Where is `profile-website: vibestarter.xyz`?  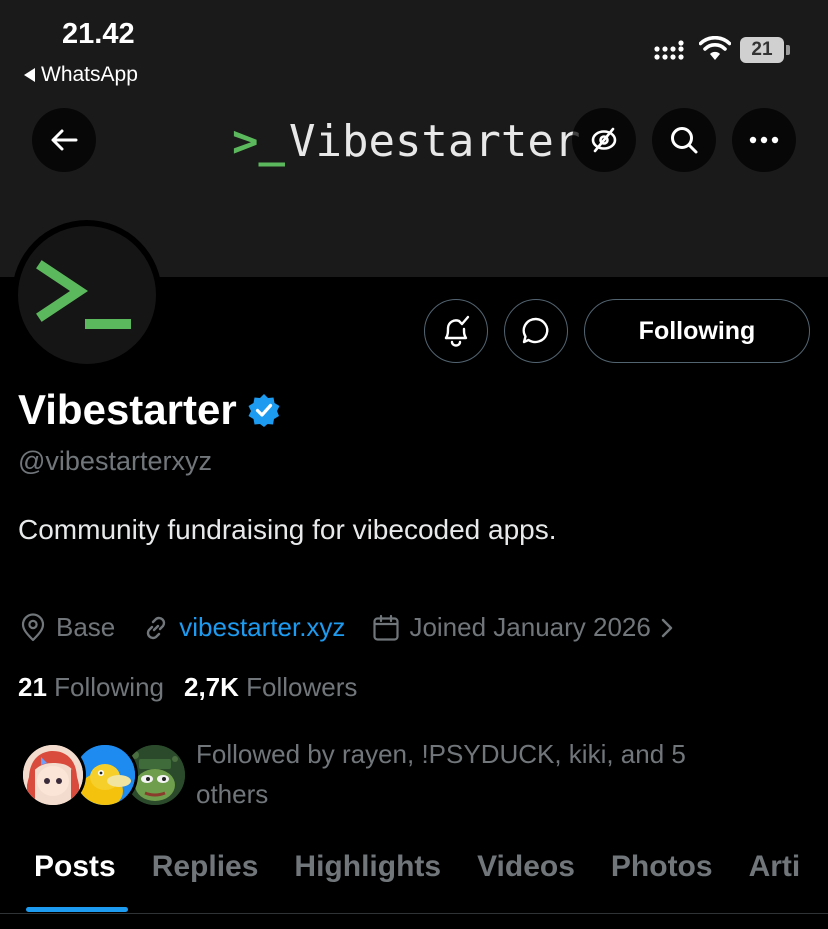
profile-website: vibestarter.xyz is located at coordinates (243, 627).